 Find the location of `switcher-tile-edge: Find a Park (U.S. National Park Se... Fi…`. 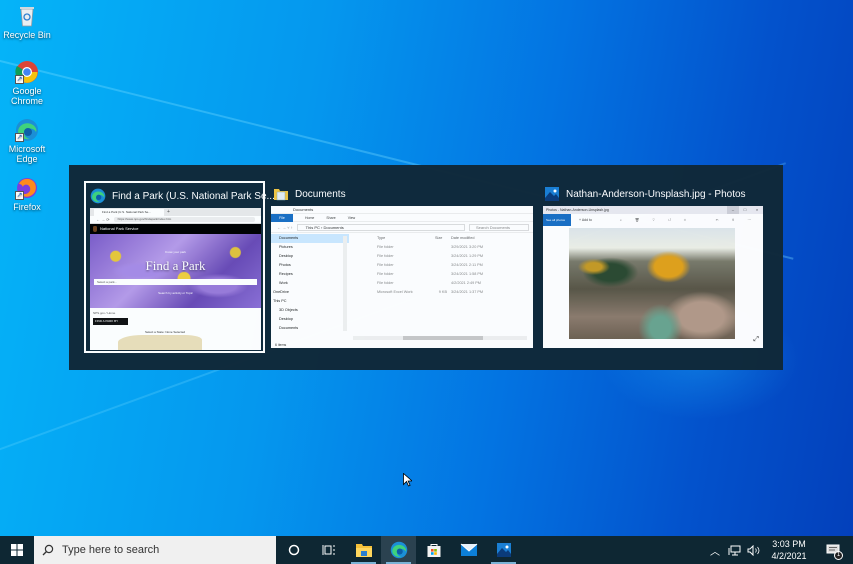

switcher-tile-edge: Find a Park (U.S. National Park Se... Fi… is located at coordinates (179, 267).